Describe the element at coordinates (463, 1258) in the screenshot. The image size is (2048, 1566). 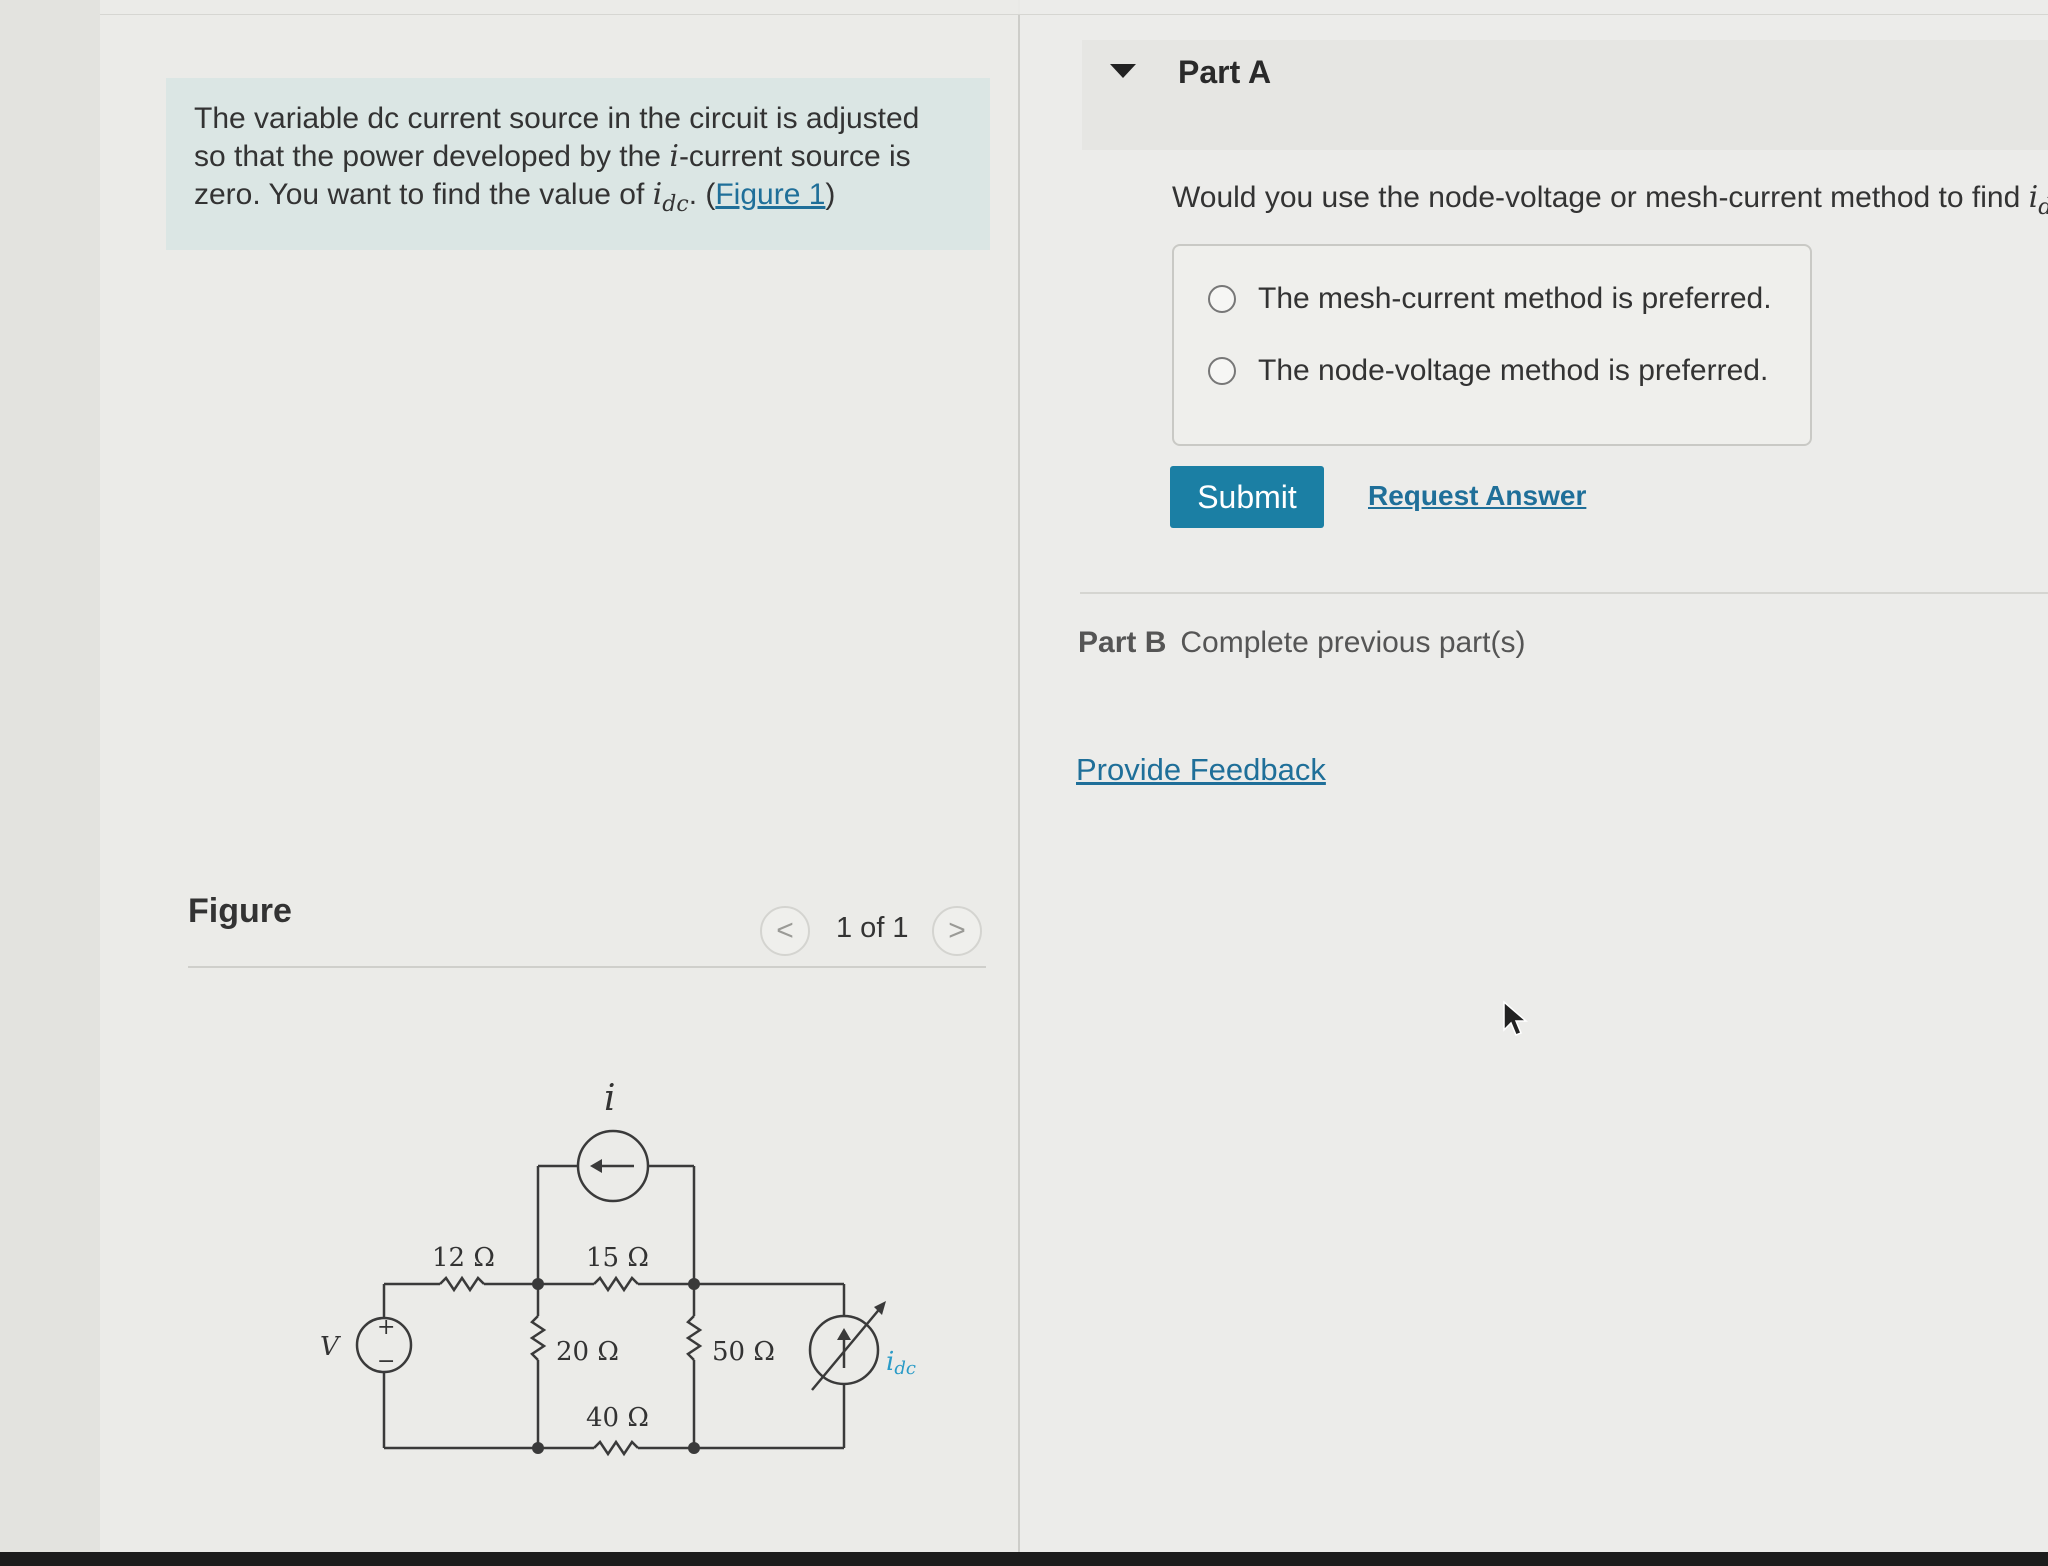
I see `r12-label: 12 Ω` at that location.